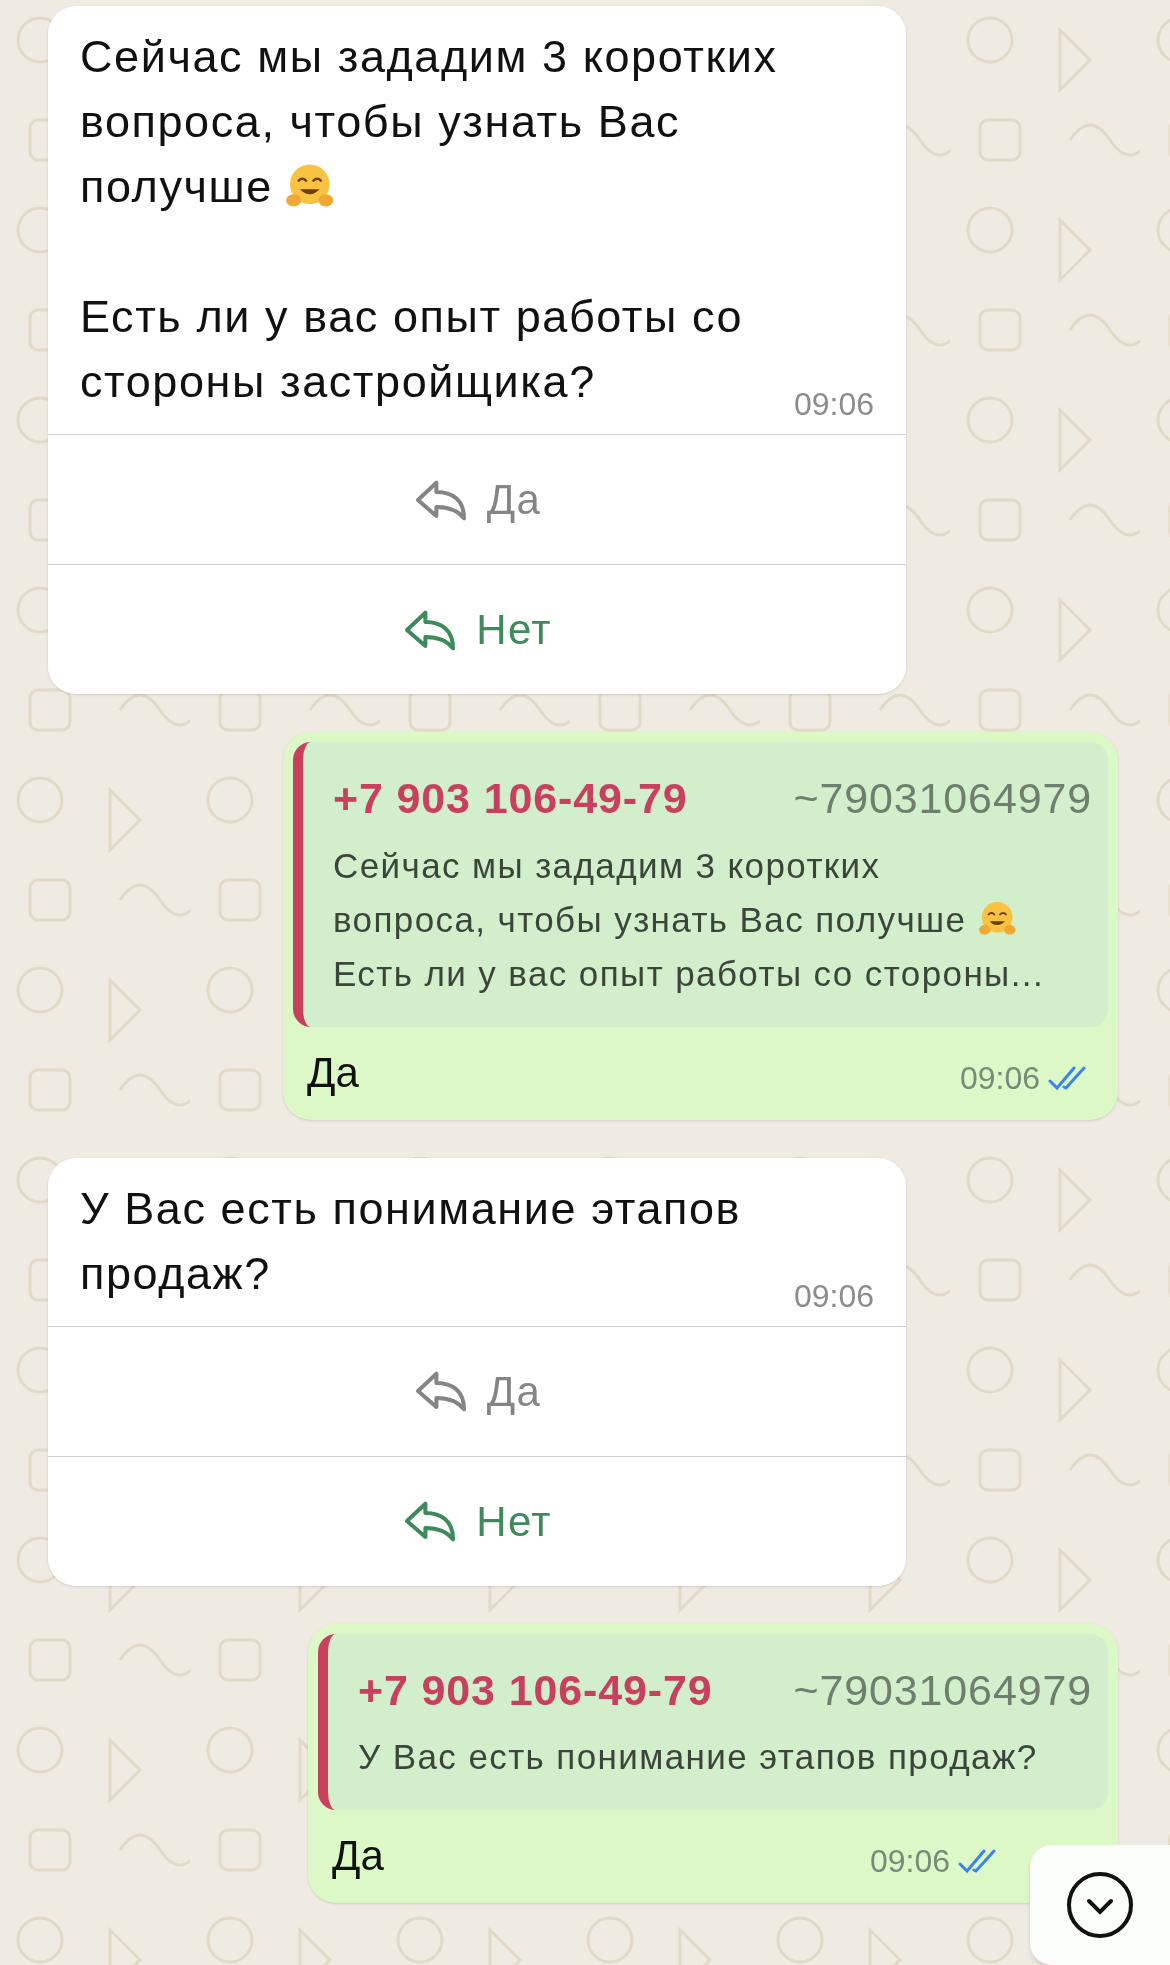 The height and width of the screenshot is (1965, 1170). Describe the element at coordinates (411, 1241) in the screenshot. I see `message-text: У Вас есть понимание этапов продаж?` at that location.